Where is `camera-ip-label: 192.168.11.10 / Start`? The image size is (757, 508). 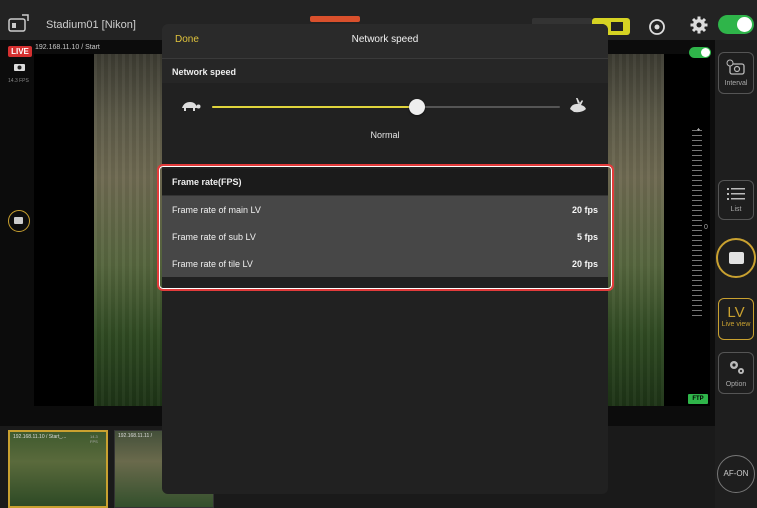
camera-ip-label: 192.168.11.10 / Start is located at coordinates (67, 47).